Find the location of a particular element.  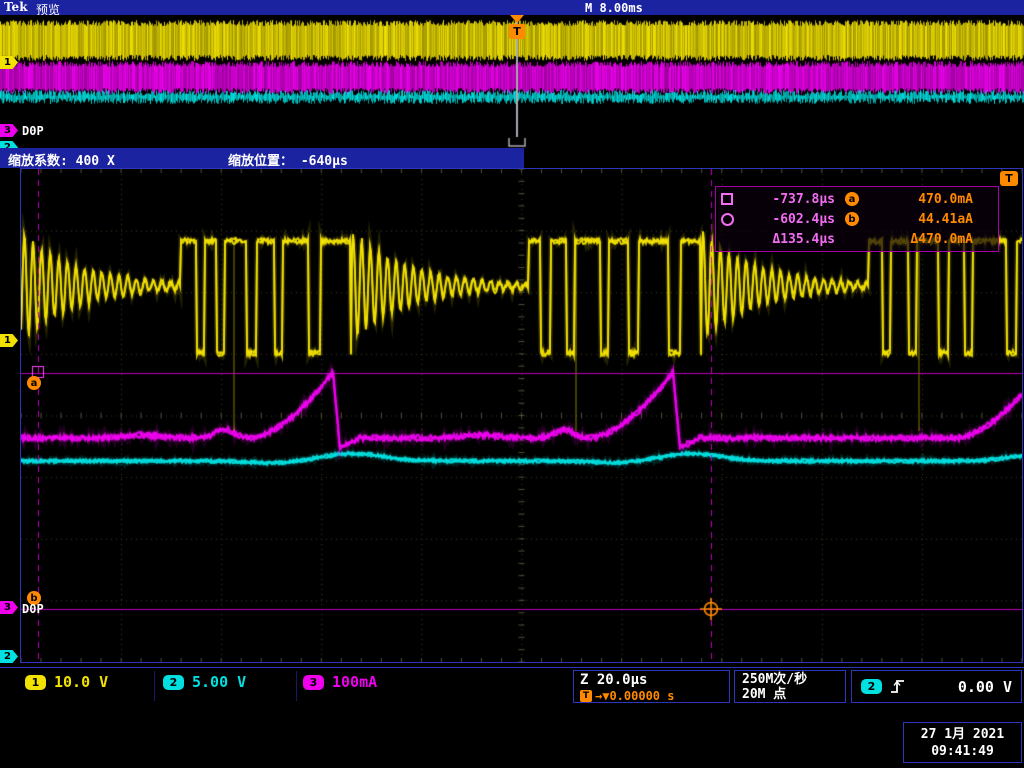

ch2-position-marker: 2 is located at coordinates (9, 656).